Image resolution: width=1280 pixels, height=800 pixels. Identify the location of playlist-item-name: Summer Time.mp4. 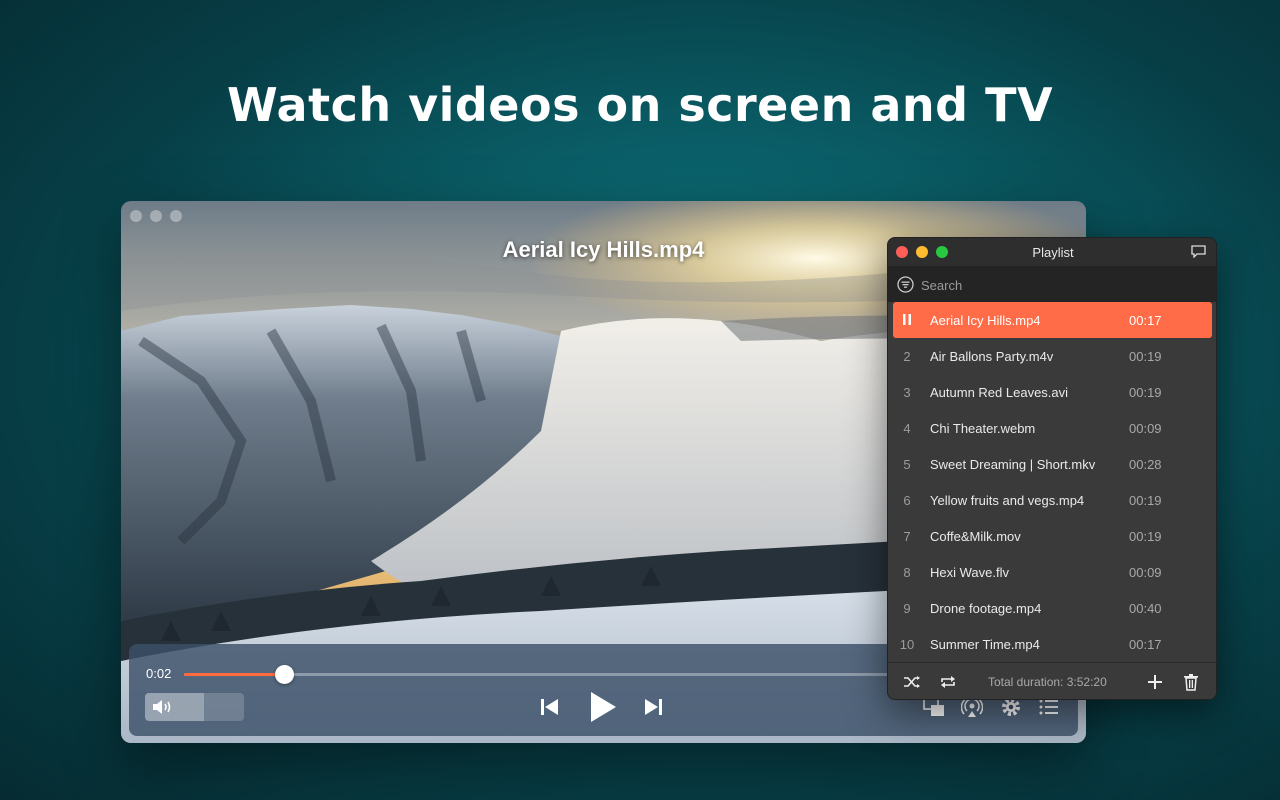
(985, 644).